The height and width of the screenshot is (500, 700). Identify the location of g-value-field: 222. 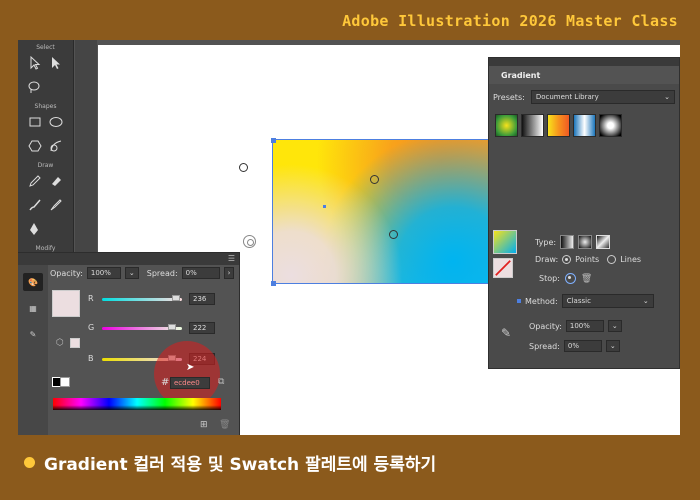
(202, 328).